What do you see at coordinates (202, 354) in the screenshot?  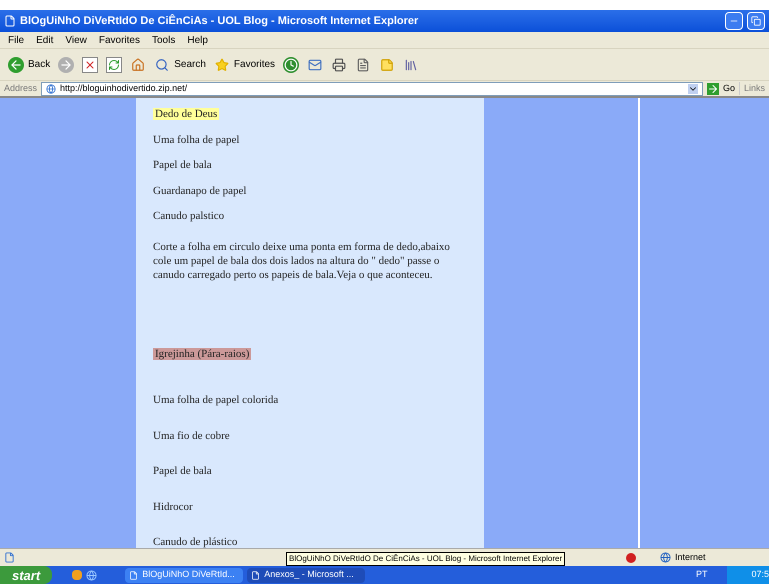 I see `section-heading: Igrejinha (Pára-raios)` at bounding box center [202, 354].